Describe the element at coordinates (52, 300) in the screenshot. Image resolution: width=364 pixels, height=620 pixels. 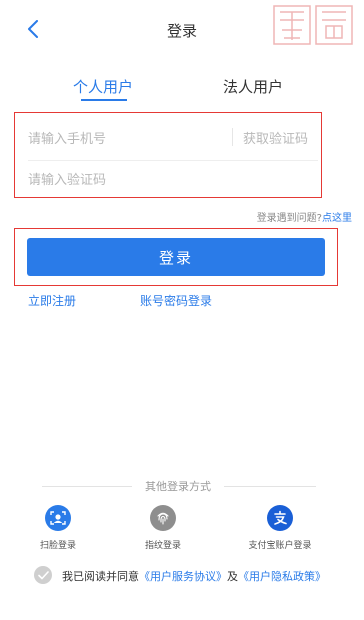
I see `register-link: 立即注册` at that location.